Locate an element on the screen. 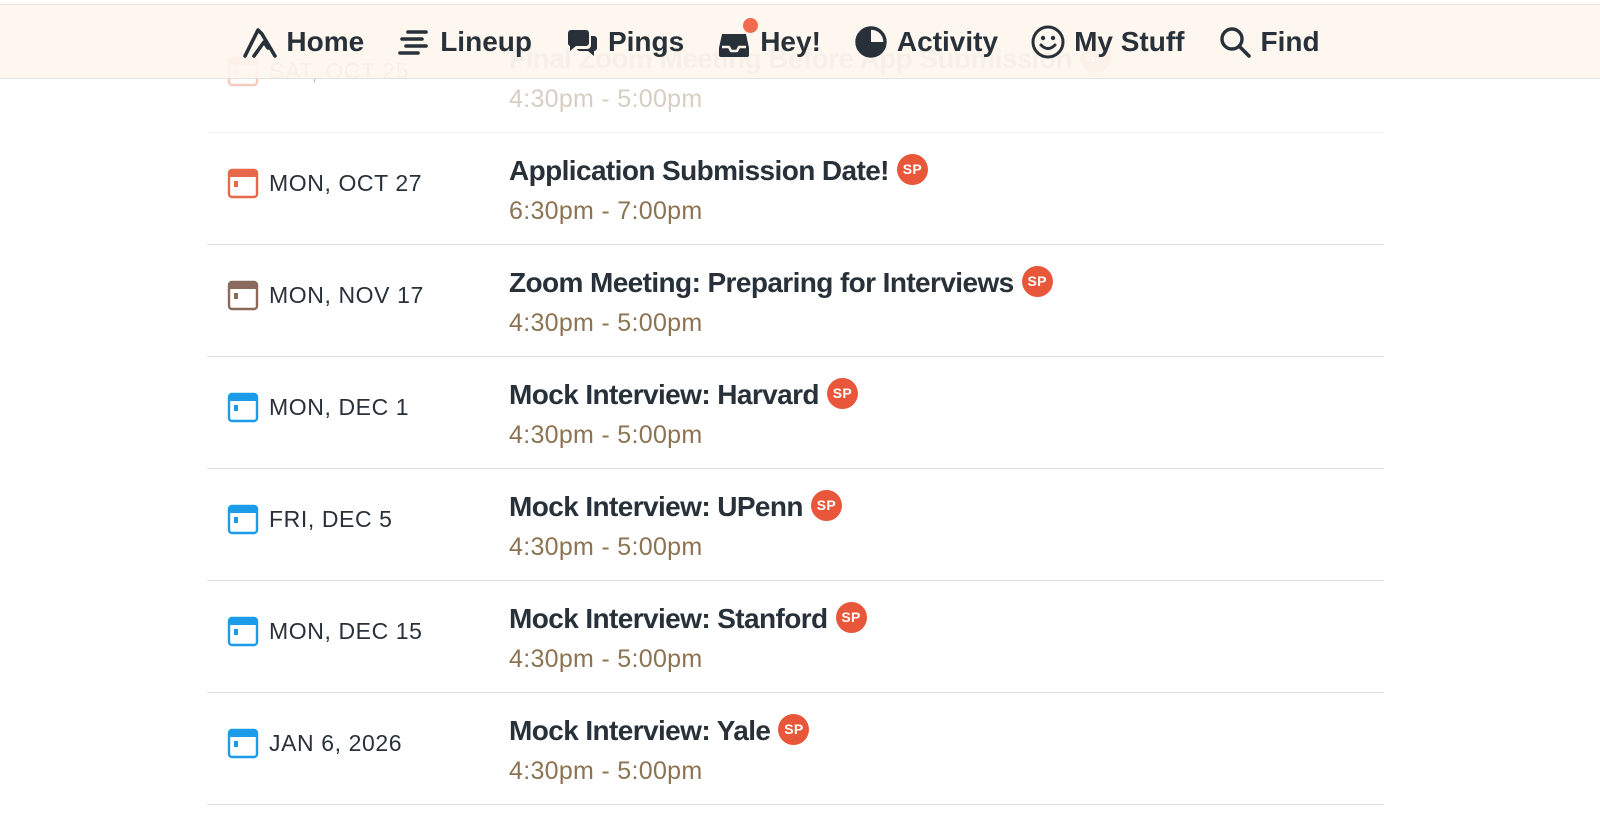 This screenshot has width=1600, height=823. event-title: Application Submission Date! is located at coordinates (699, 171).